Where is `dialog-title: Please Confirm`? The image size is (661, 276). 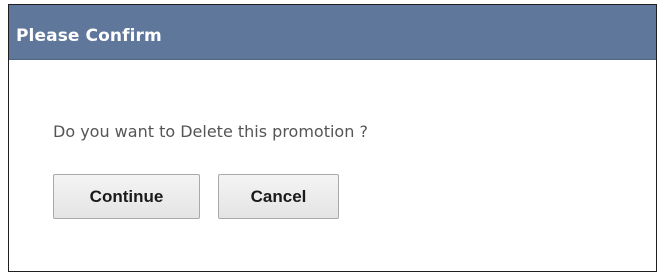 dialog-title: Please Confirm is located at coordinates (89, 36).